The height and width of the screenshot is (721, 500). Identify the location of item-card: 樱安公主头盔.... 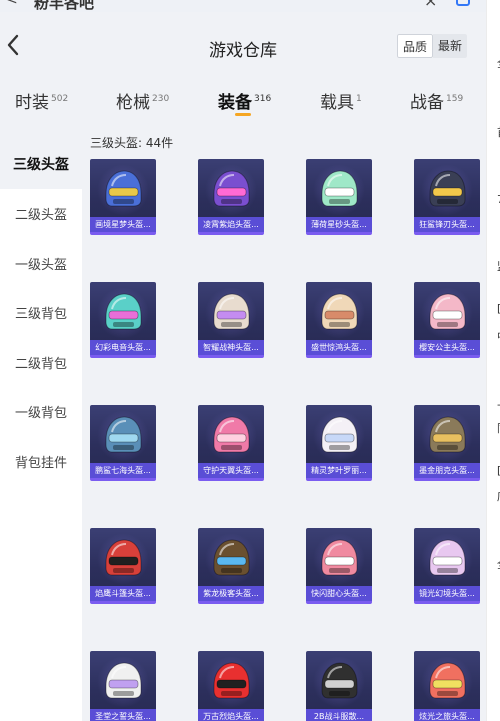
(447, 320).